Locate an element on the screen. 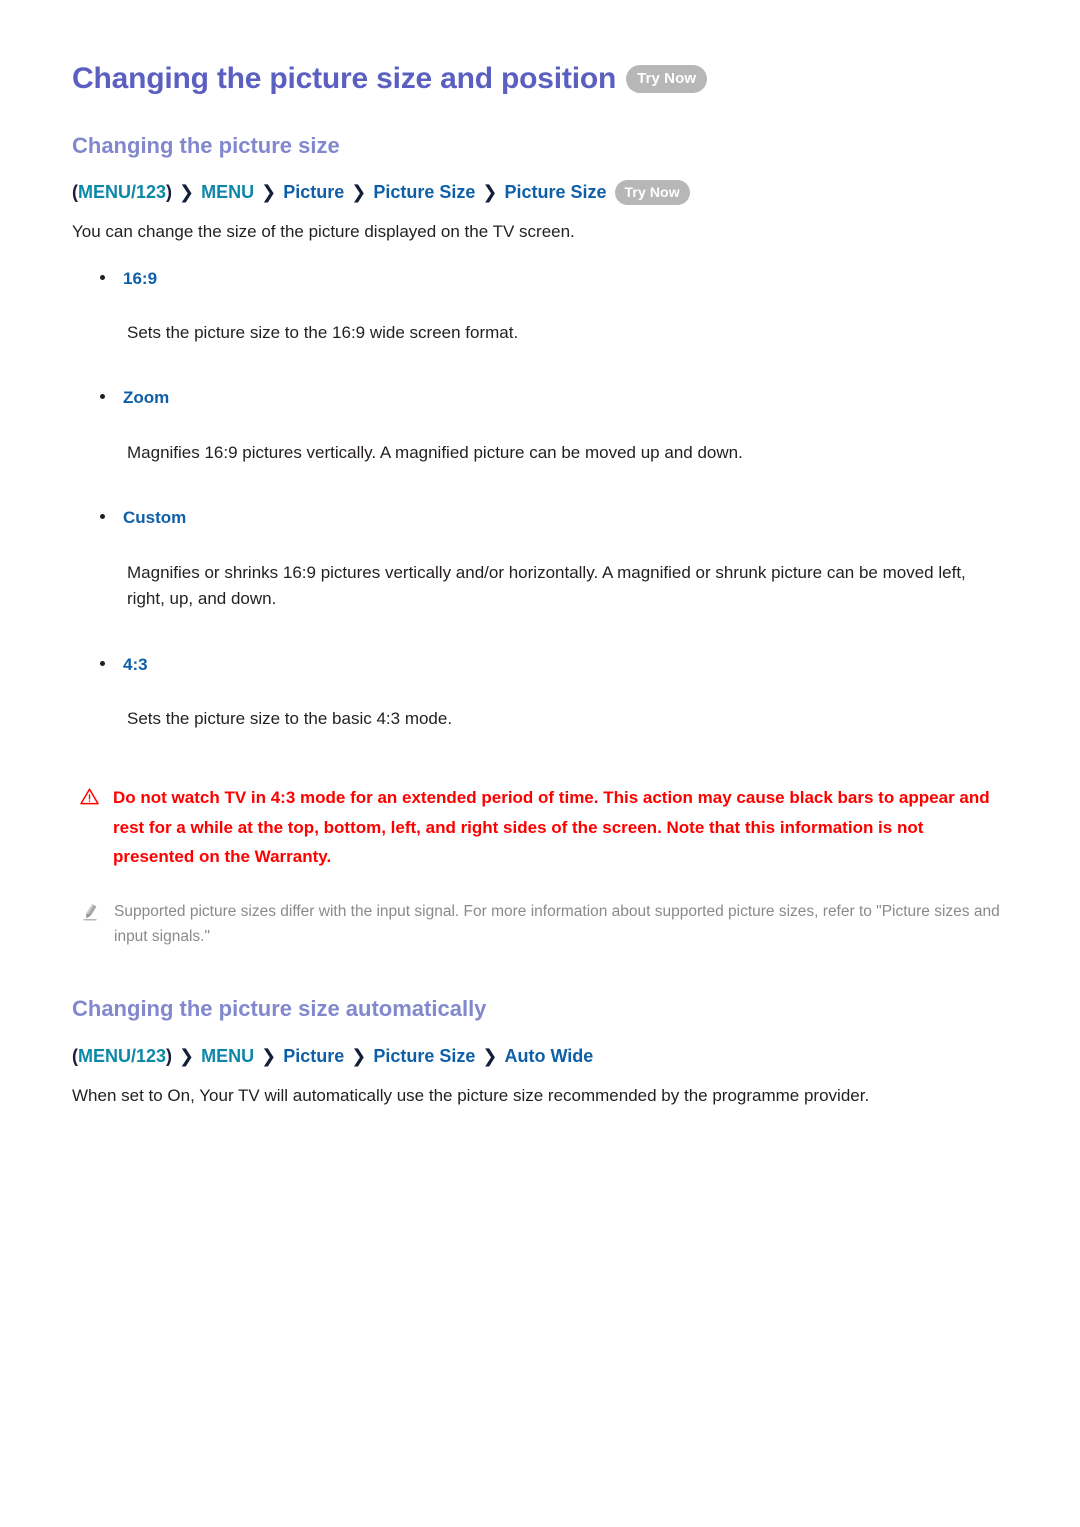 The image size is (1080, 1527). option-label-4-3: 4:3 is located at coordinates (135, 665).